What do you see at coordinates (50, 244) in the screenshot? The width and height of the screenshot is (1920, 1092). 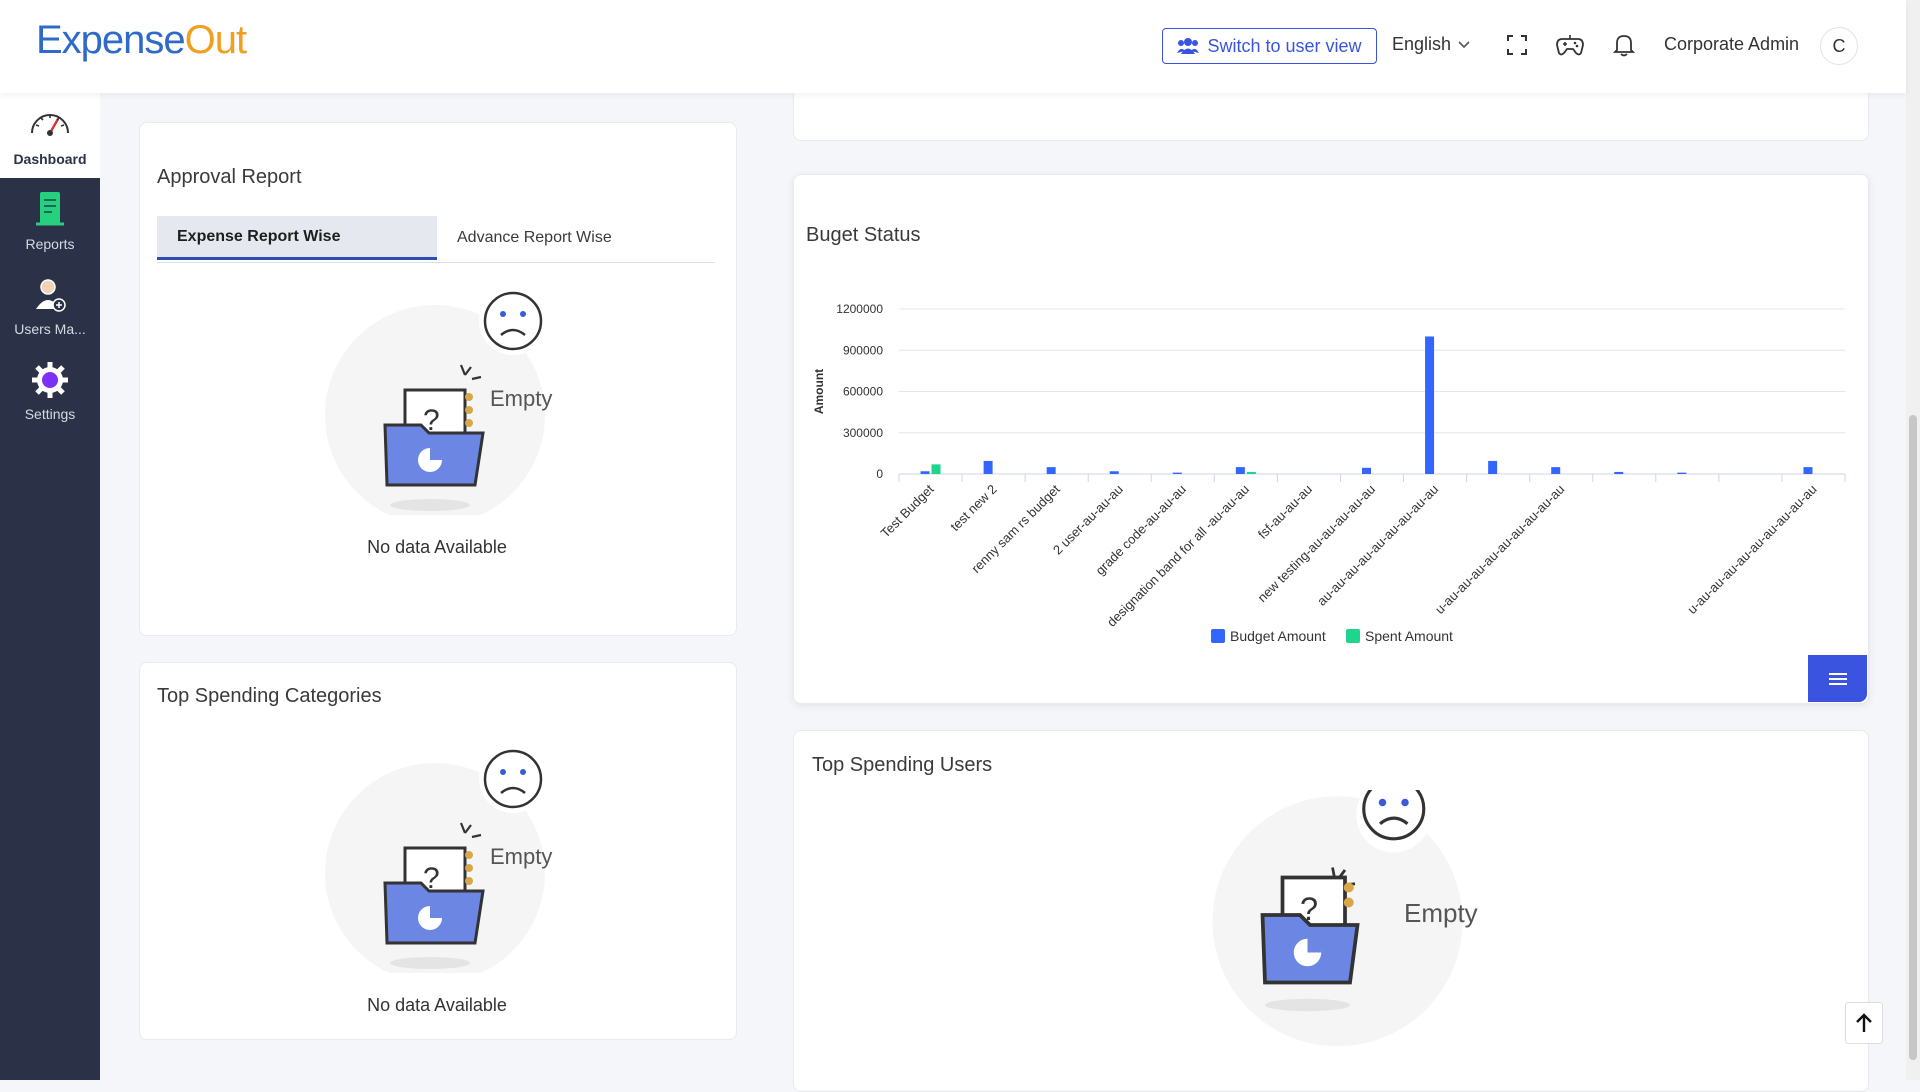 I see `sidebar-item-label: Reports` at bounding box center [50, 244].